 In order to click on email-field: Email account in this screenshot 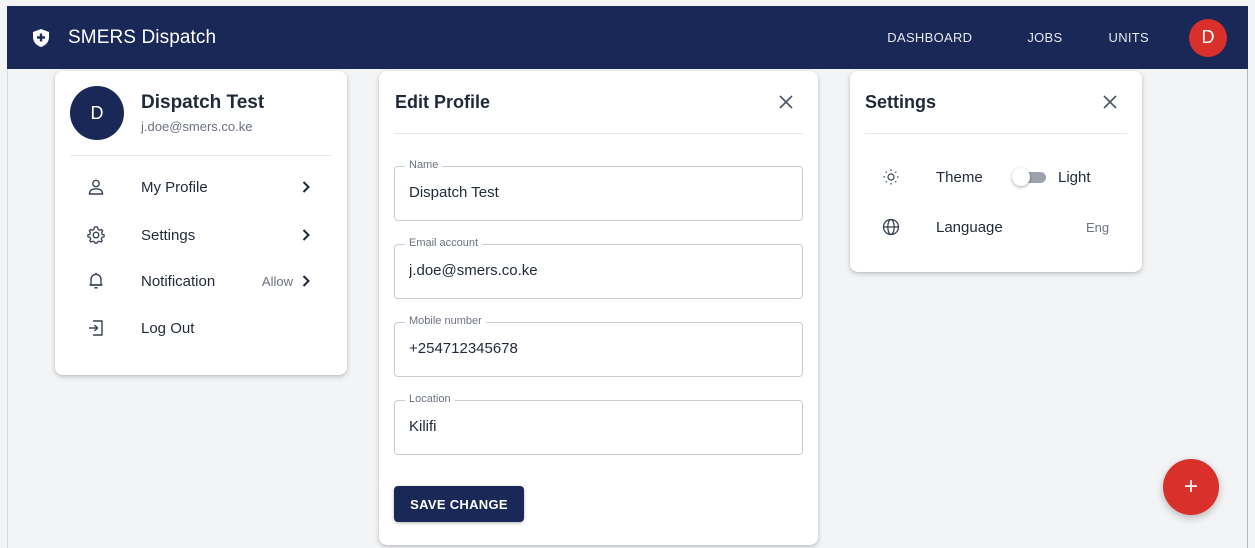, I will do `click(598, 268)`.